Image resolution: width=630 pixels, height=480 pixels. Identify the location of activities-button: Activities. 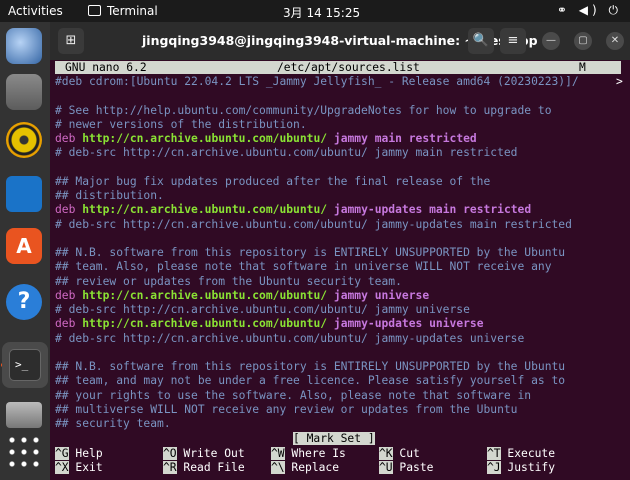
(35, 11).